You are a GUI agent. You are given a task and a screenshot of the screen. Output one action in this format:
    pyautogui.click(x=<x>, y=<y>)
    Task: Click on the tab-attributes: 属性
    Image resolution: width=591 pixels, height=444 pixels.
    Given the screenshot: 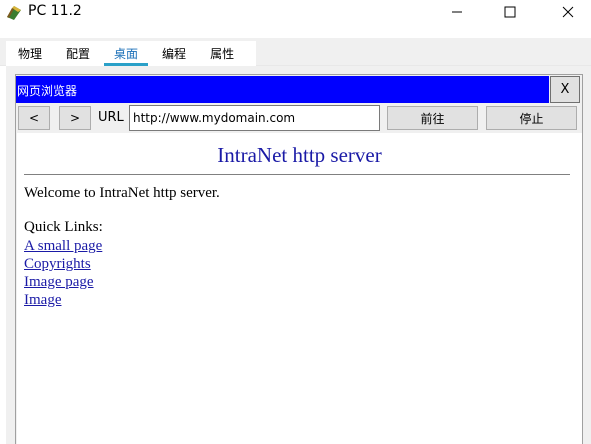 What is the action you would take?
    pyautogui.click(x=222, y=53)
    